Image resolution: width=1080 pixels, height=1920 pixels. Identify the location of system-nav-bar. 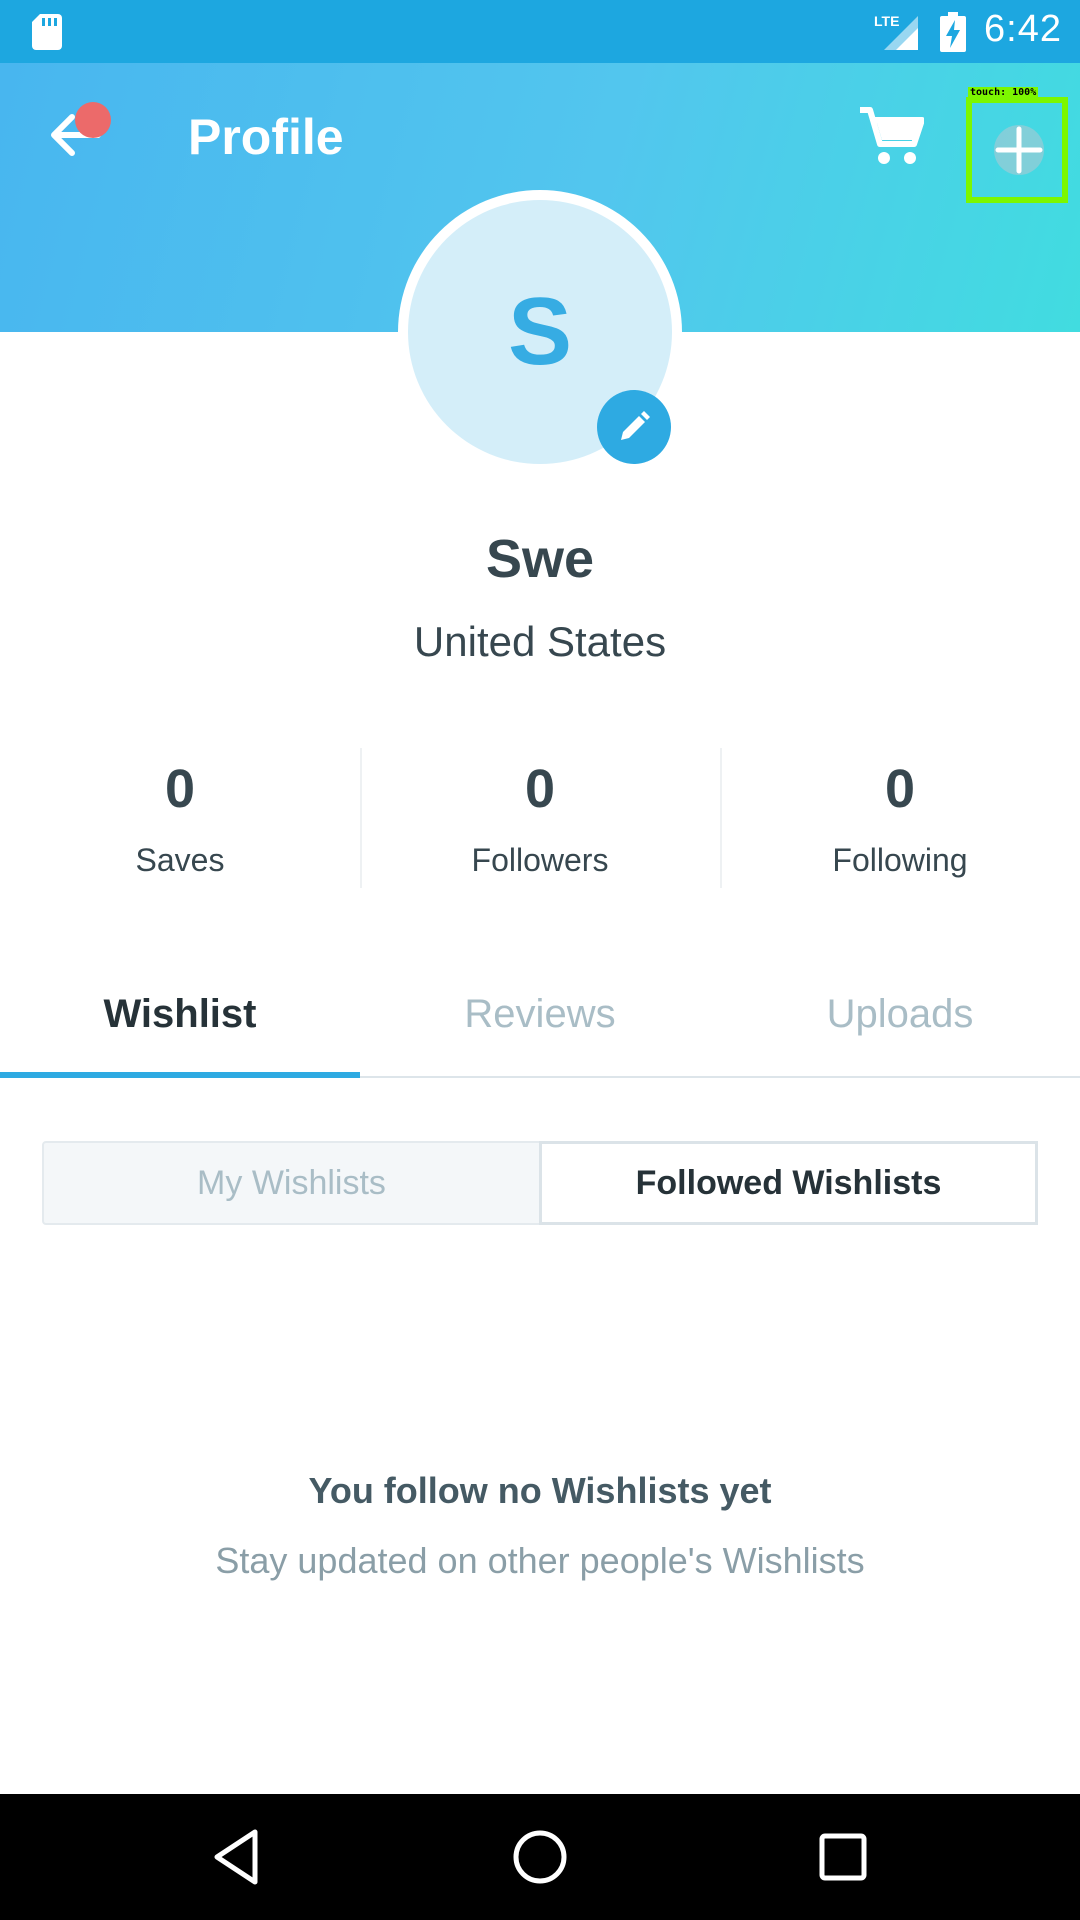
(540, 1857).